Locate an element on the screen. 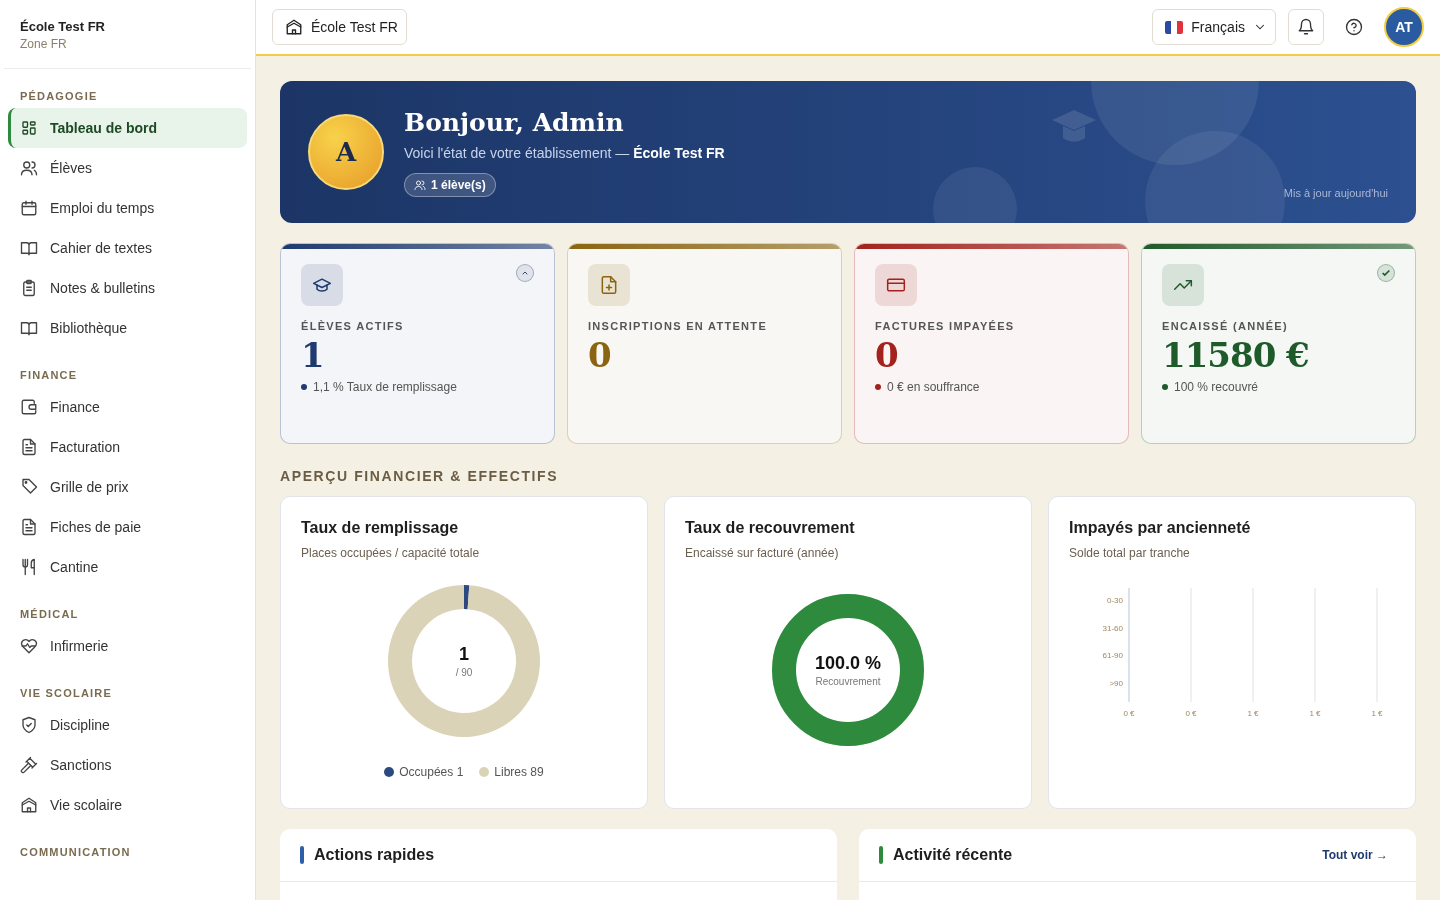 This screenshot has width=1440, height=900. school-name: École Test FR is located at coordinates (63, 26).